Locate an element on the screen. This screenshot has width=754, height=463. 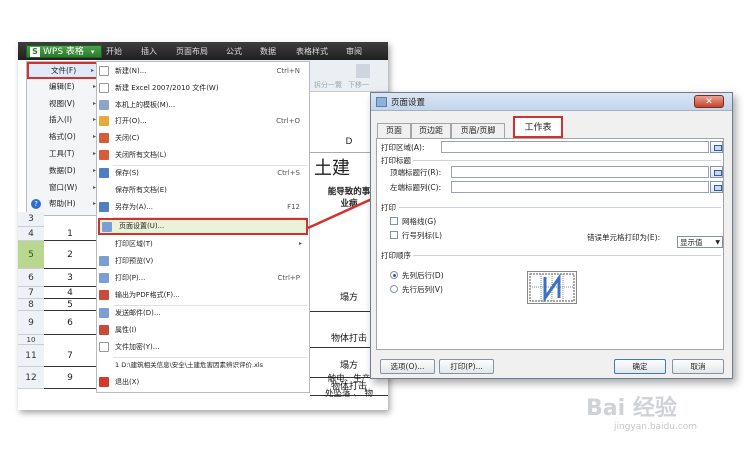
menu-item-close-all: 关闭所有文档(L) is located at coordinates (202, 155).